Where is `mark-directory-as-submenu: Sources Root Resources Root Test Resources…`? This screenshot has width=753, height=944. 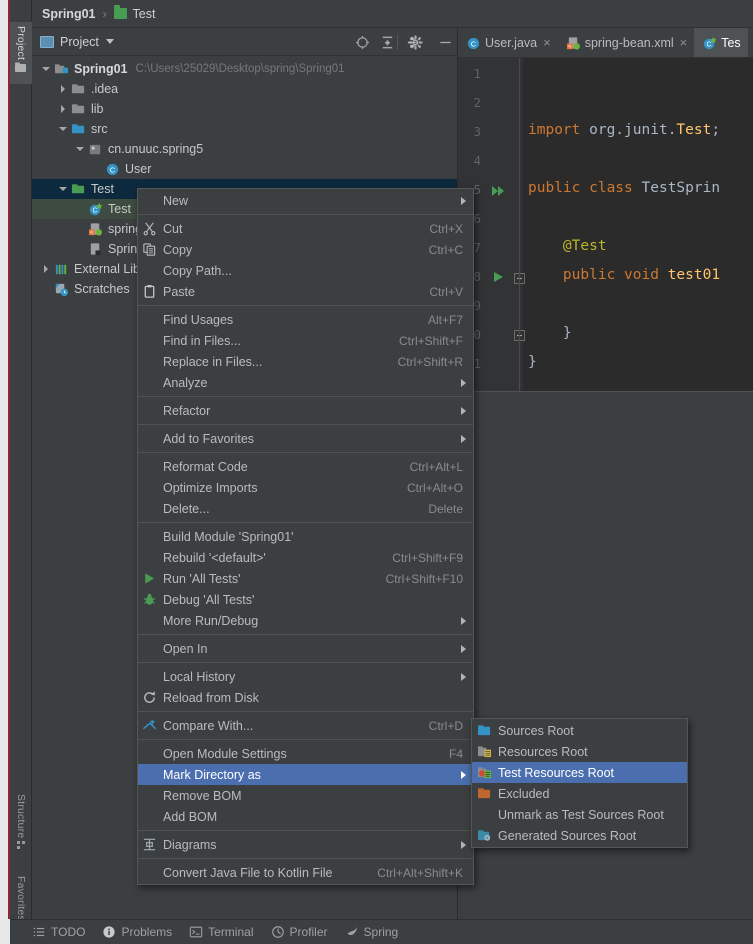 mark-directory-as-submenu: Sources Root Resources Root Test Resources… is located at coordinates (579, 783).